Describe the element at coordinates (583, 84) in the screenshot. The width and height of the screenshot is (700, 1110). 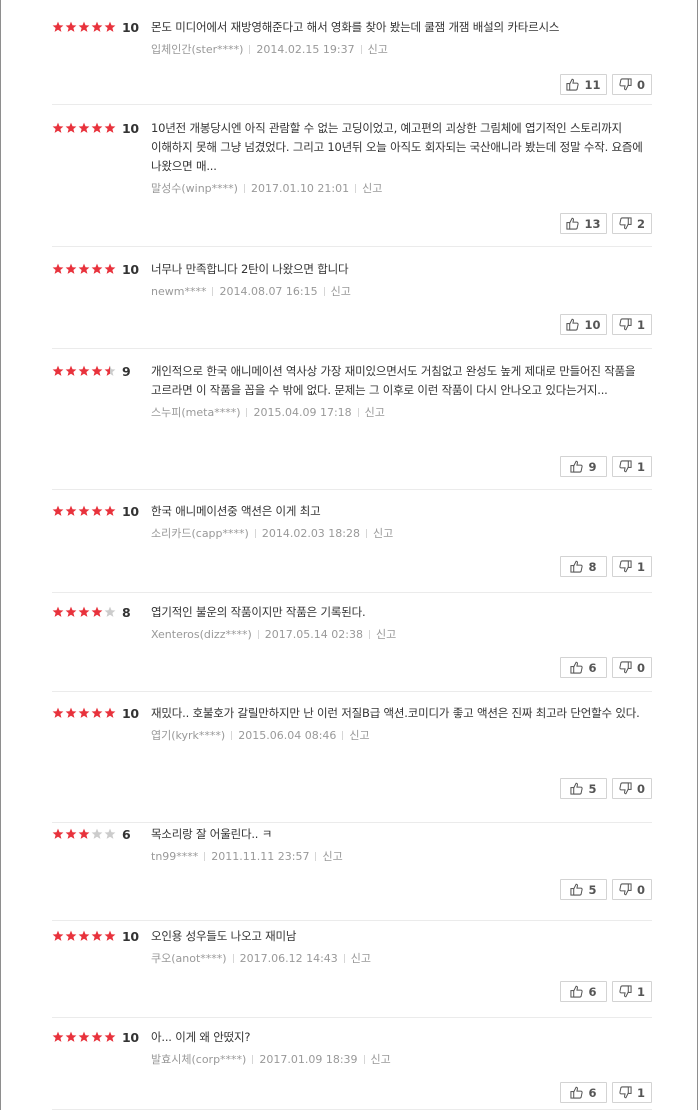
I see `like-button: 11` at that location.